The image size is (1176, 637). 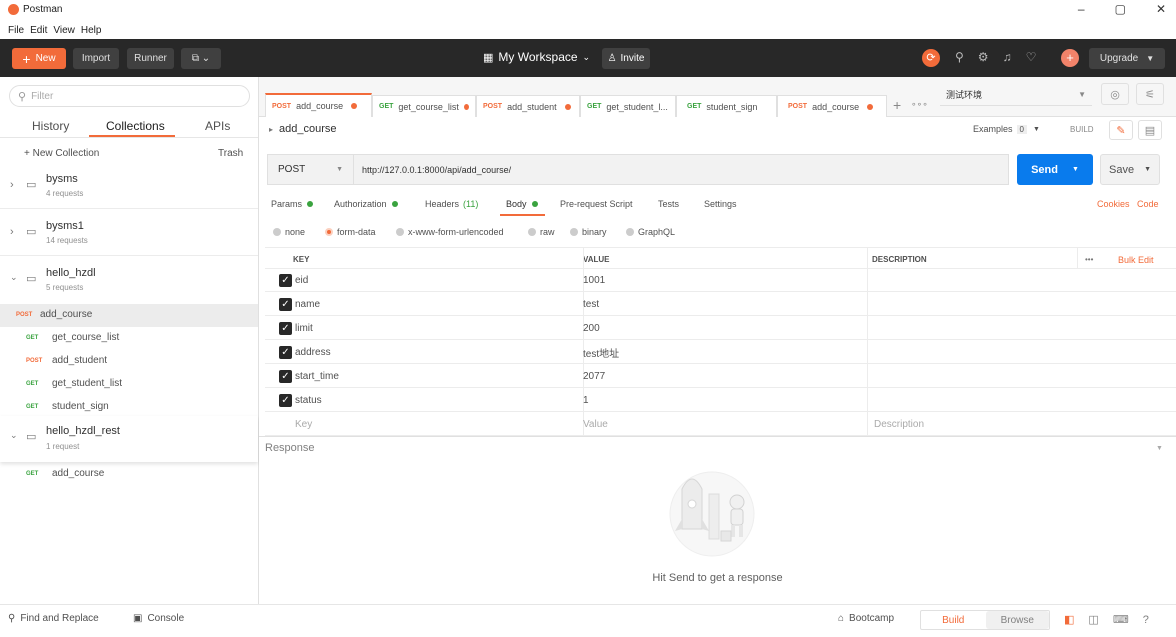 I want to click on new-window-button: ⧉ ⌄, so click(x=201, y=58).